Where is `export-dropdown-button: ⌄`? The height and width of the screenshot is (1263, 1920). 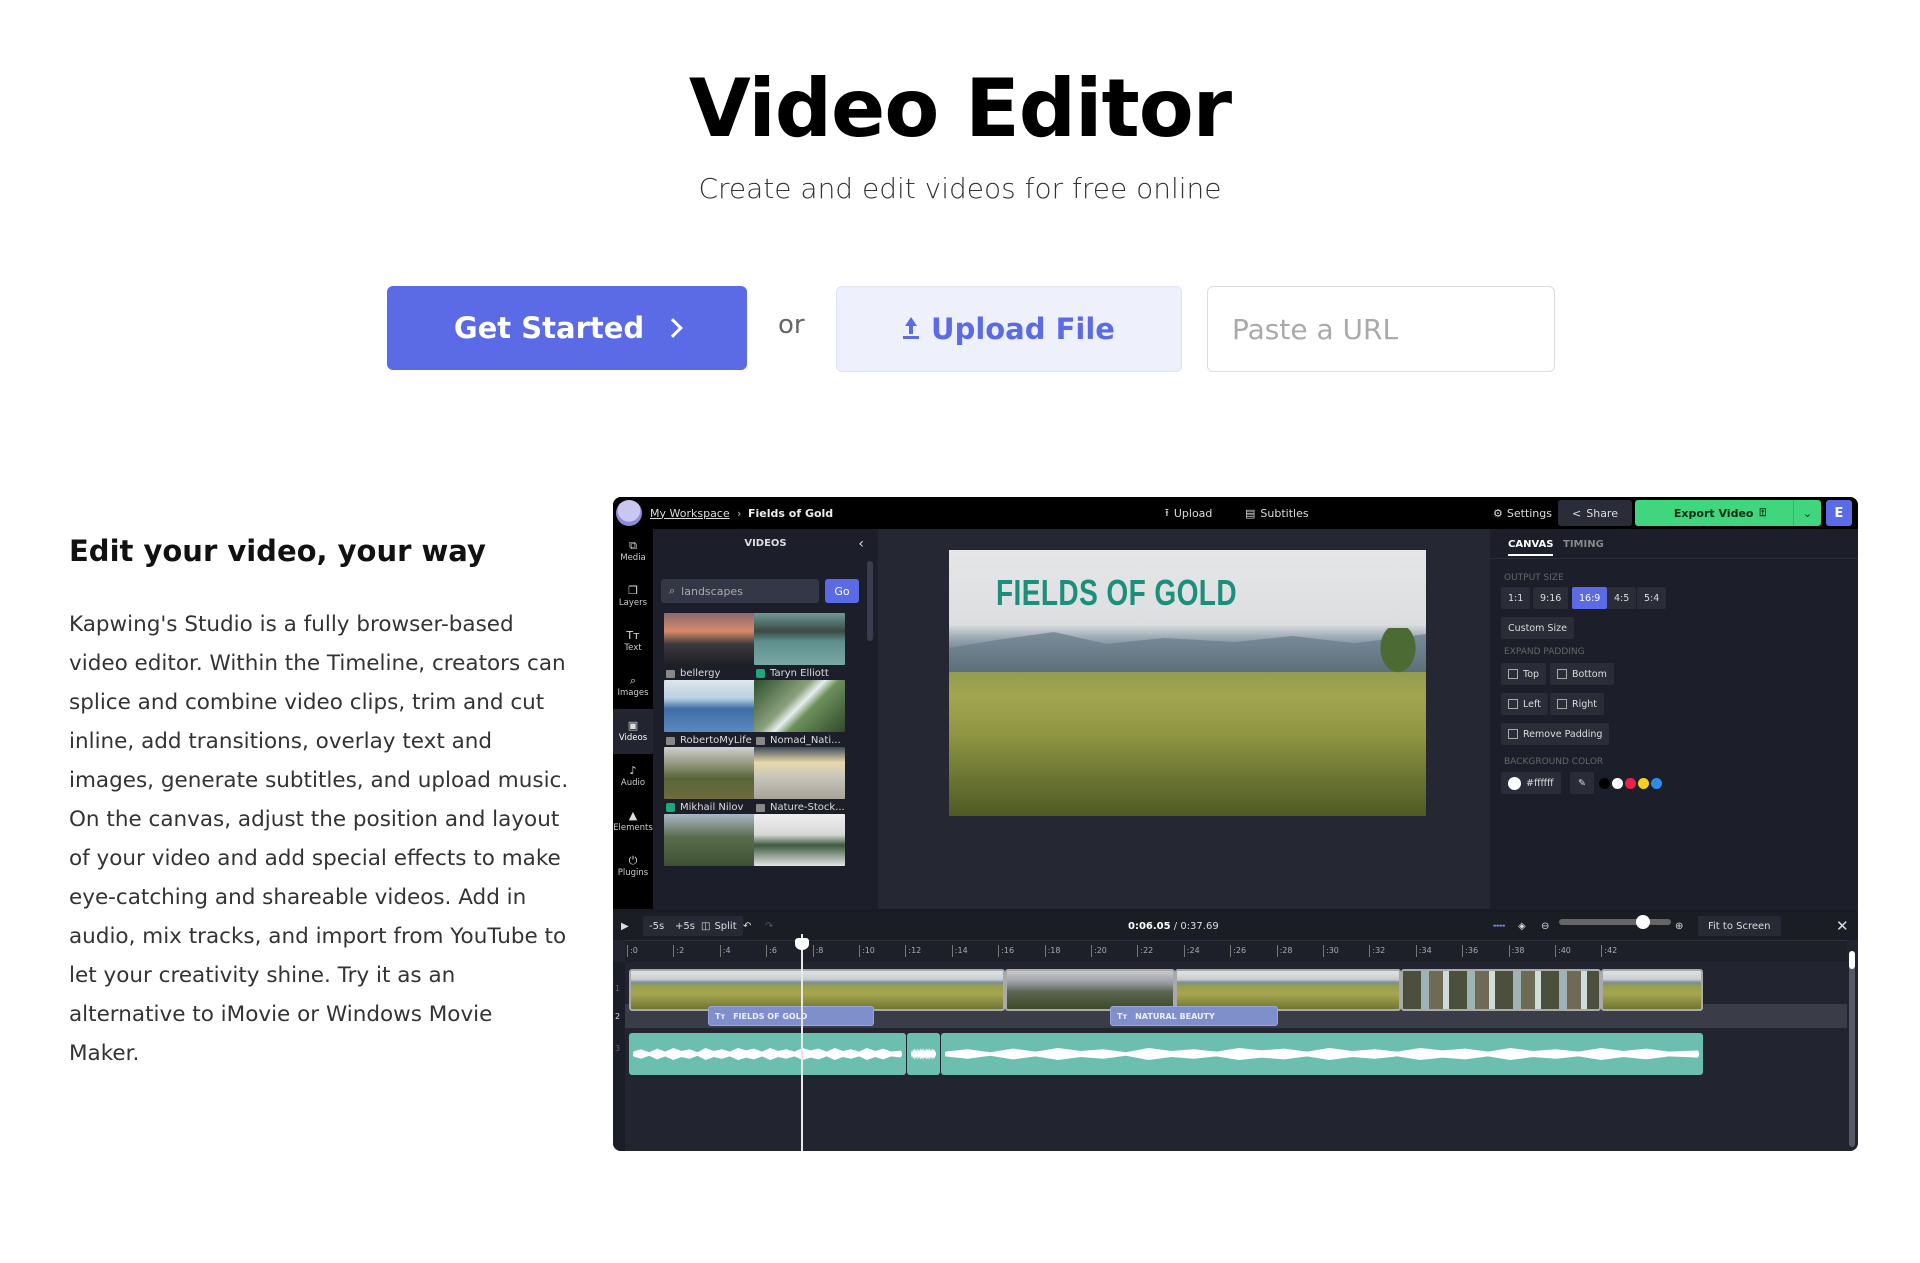
export-dropdown-button: ⌄ is located at coordinates (1807, 513).